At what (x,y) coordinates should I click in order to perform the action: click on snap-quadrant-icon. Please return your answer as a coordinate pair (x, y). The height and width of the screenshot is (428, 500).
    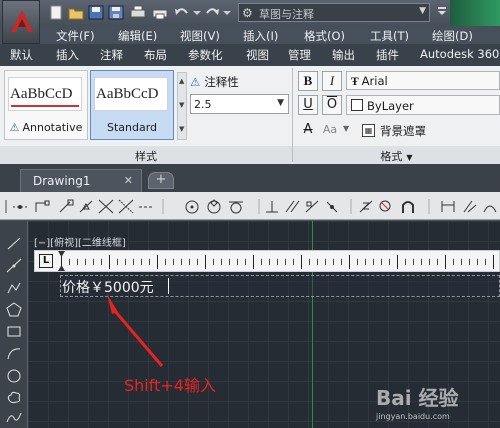
    Looking at the image, I should click on (214, 206).